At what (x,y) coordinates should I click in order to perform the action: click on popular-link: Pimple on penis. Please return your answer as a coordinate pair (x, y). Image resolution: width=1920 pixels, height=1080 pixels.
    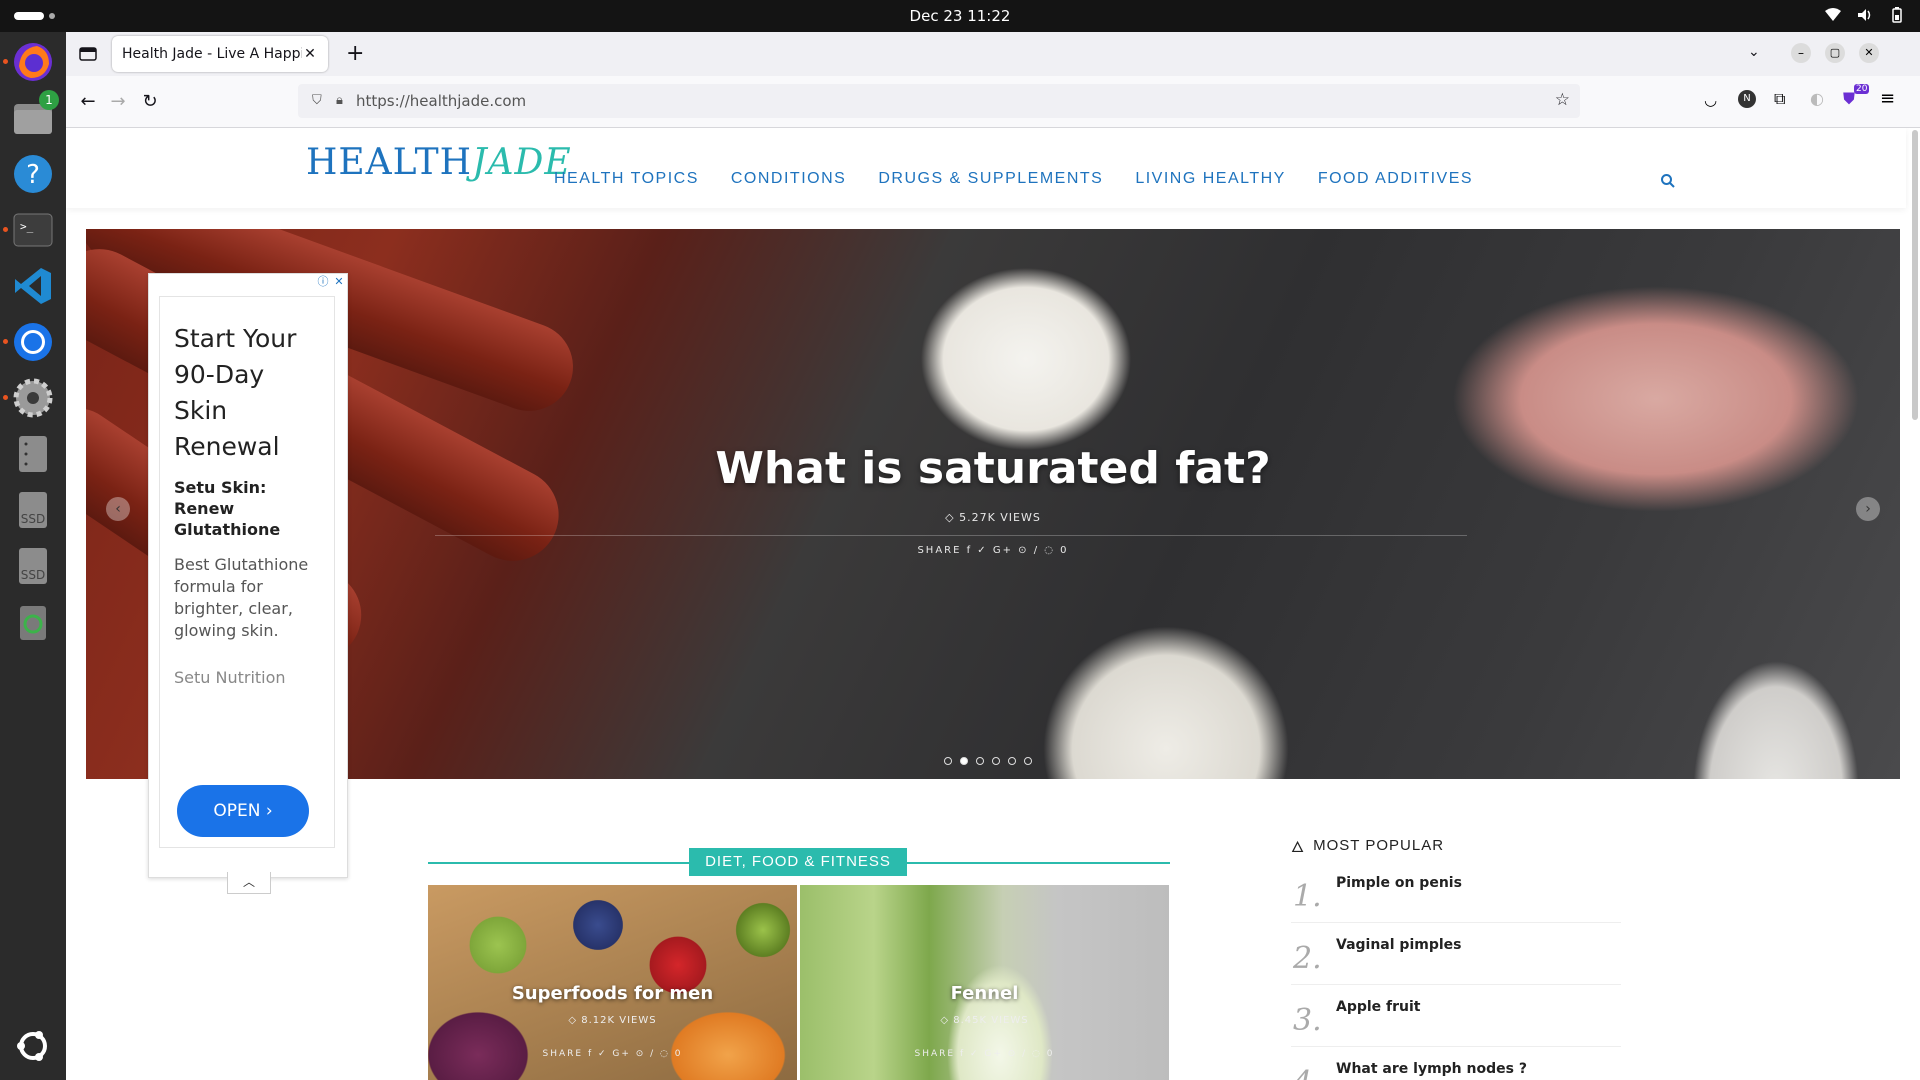
    Looking at the image, I should click on (1399, 883).